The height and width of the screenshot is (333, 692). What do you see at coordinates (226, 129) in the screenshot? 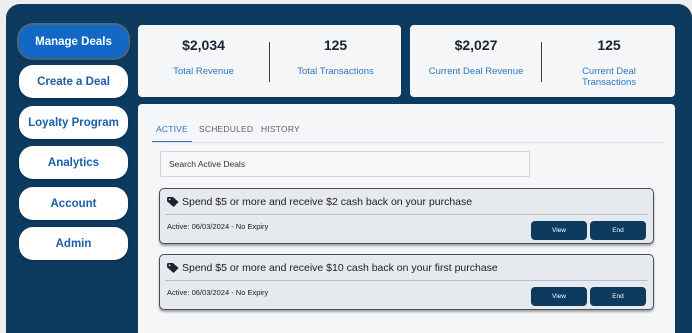
I see `tab-scheduled: SCHEDULED` at bounding box center [226, 129].